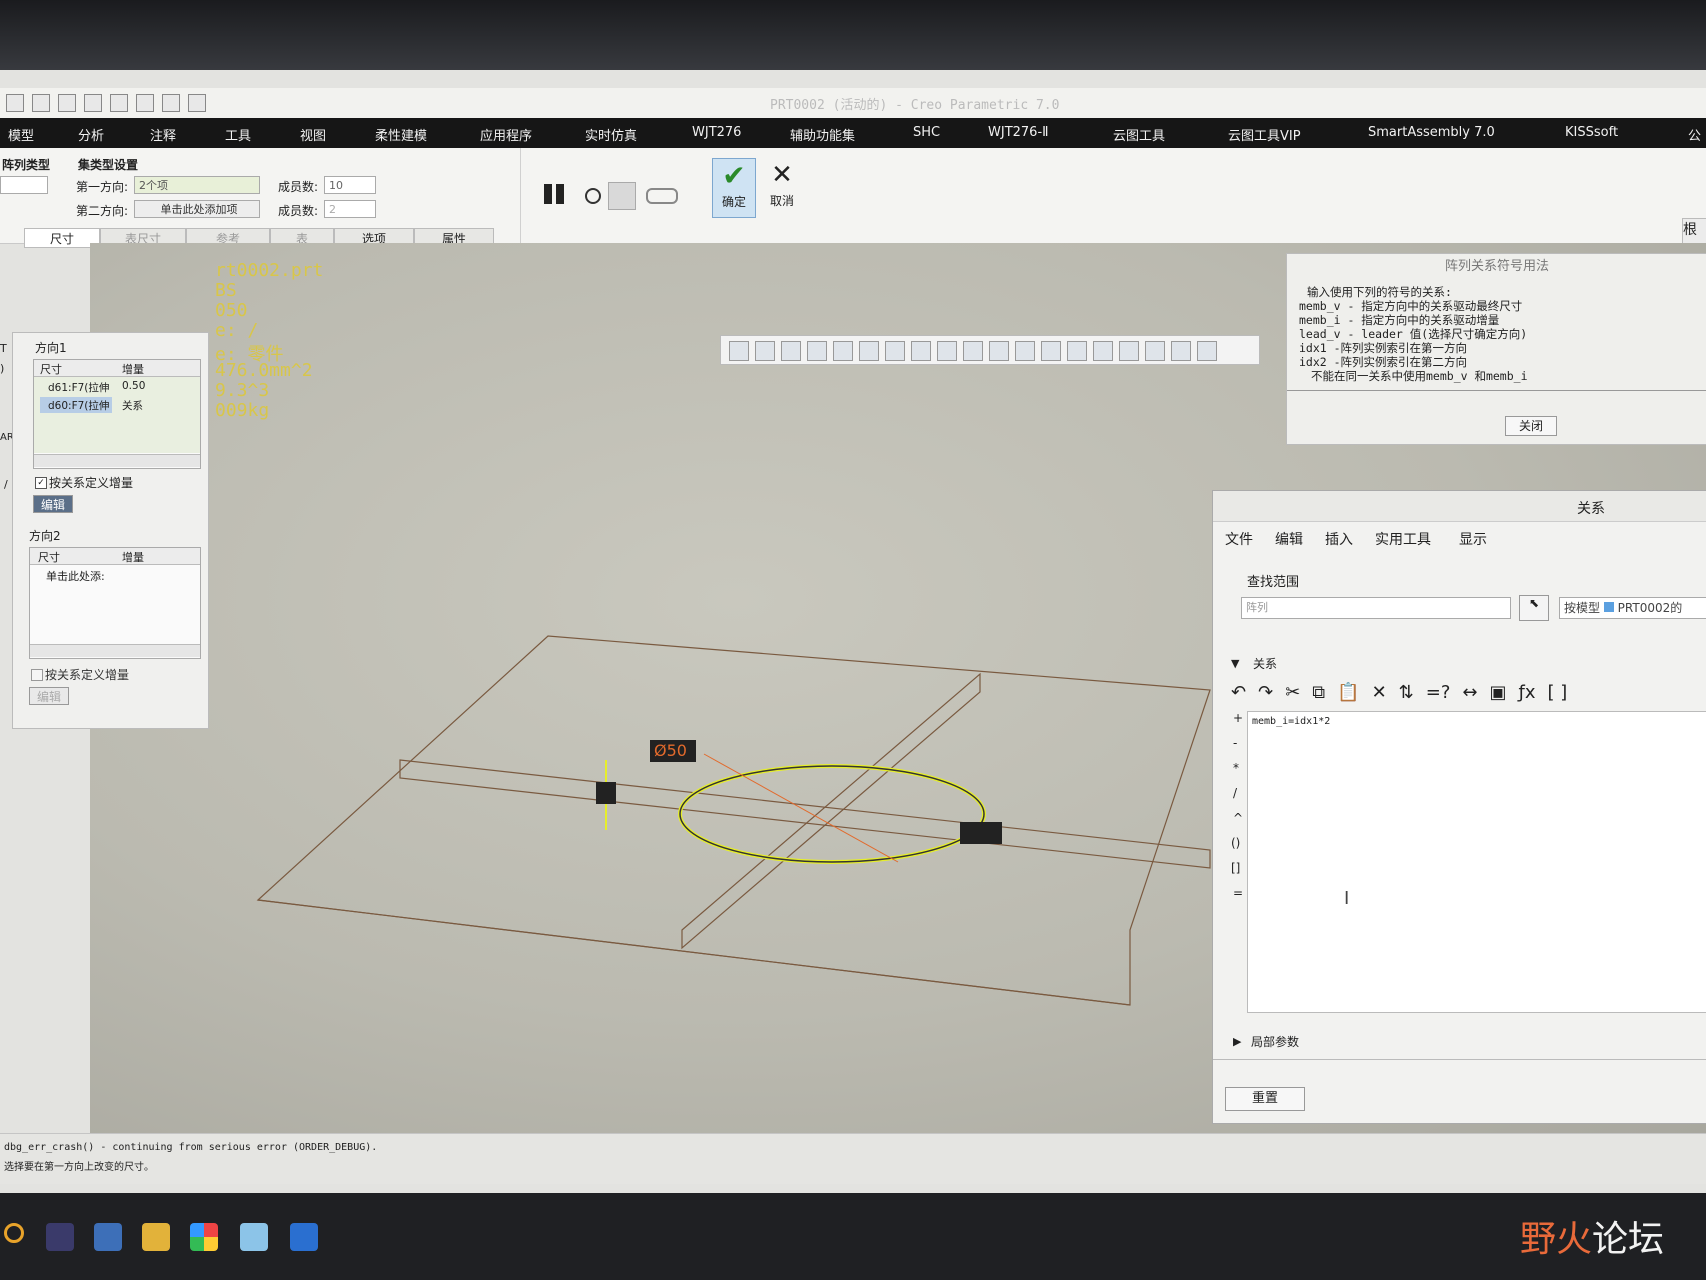 This screenshot has width=1706, height=1280. What do you see at coordinates (1235, 843) in the screenshot?
I see `operator-button: ()` at bounding box center [1235, 843].